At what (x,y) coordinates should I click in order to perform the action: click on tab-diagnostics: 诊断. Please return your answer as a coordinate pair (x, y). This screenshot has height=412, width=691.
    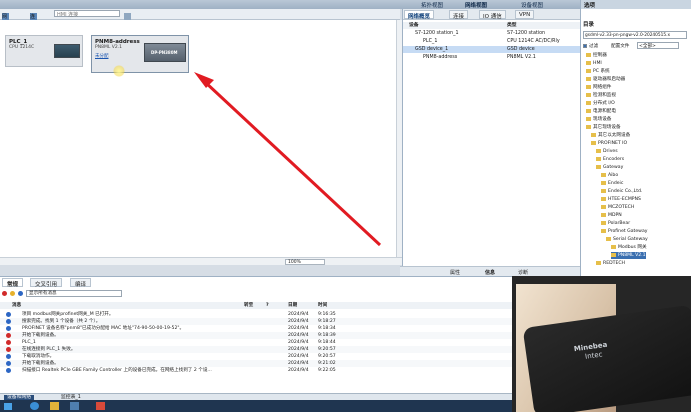
    Looking at the image, I should click on (523, 272).